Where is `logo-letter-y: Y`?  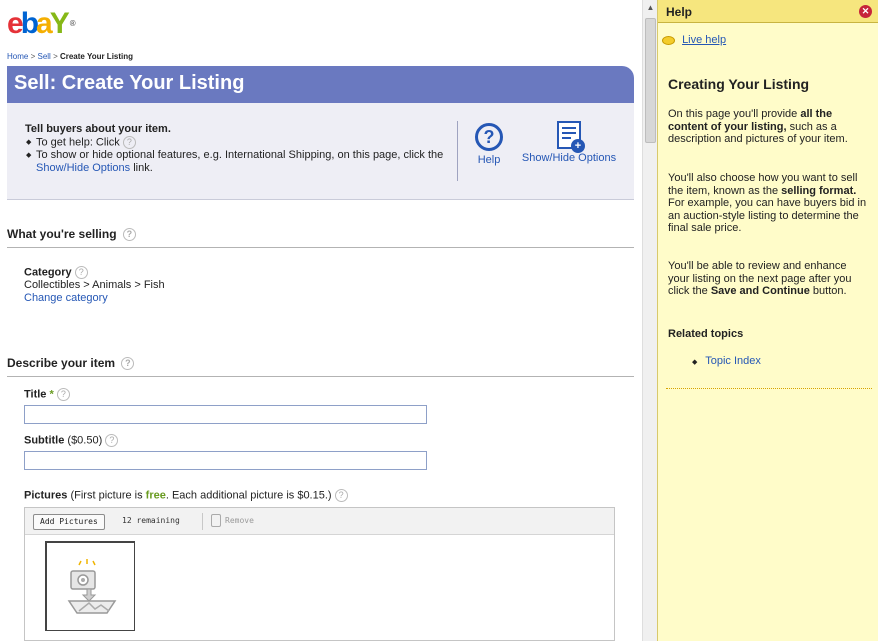
logo-letter-y: Y is located at coordinates (59, 23).